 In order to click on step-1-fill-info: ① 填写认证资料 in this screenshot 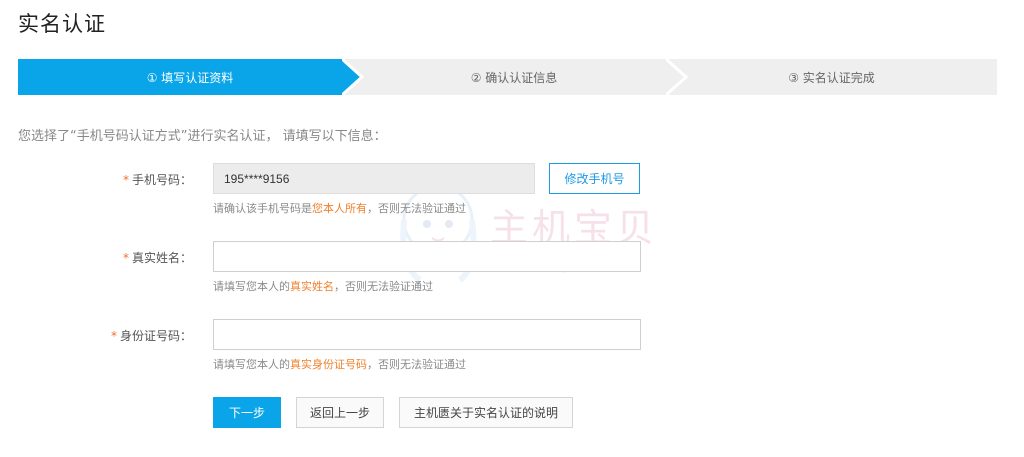, I will do `click(190, 77)`.